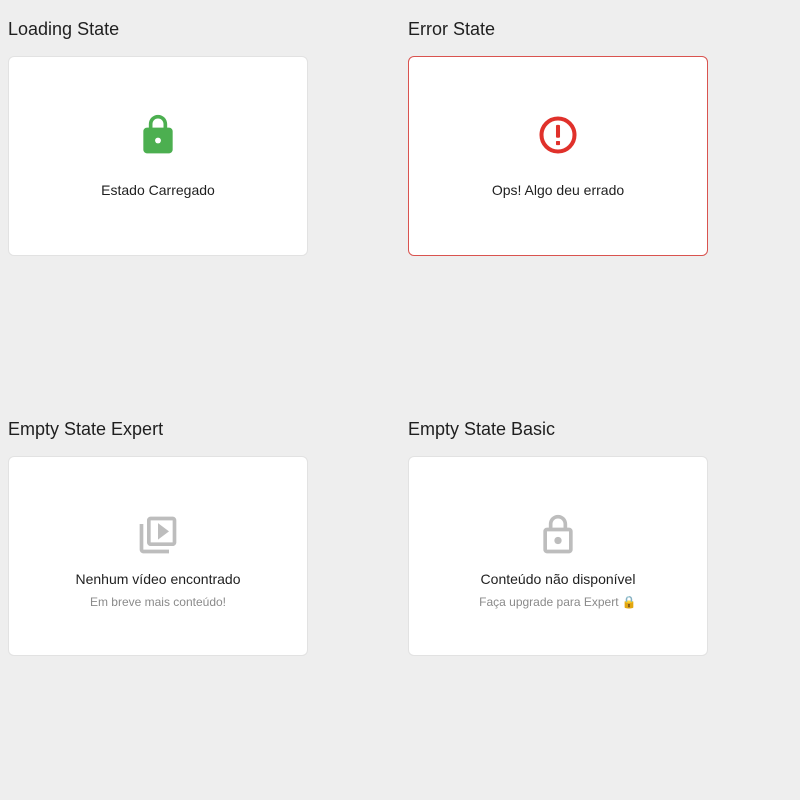 The width and height of the screenshot is (800, 800). I want to click on section-title: Loading State, so click(64, 29).